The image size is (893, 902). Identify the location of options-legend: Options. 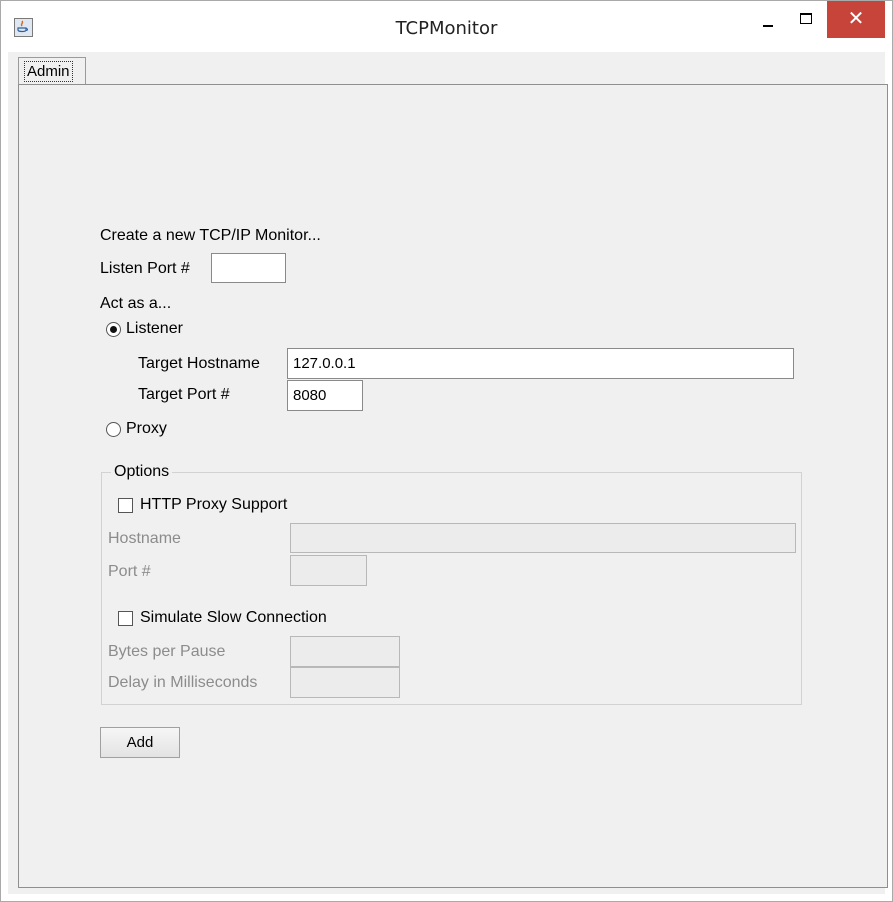
(142, 472).